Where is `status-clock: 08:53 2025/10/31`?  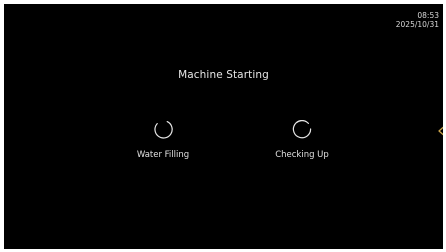
status-clock: 08:53 2025/10/31 is located at coordinates (417, 20).